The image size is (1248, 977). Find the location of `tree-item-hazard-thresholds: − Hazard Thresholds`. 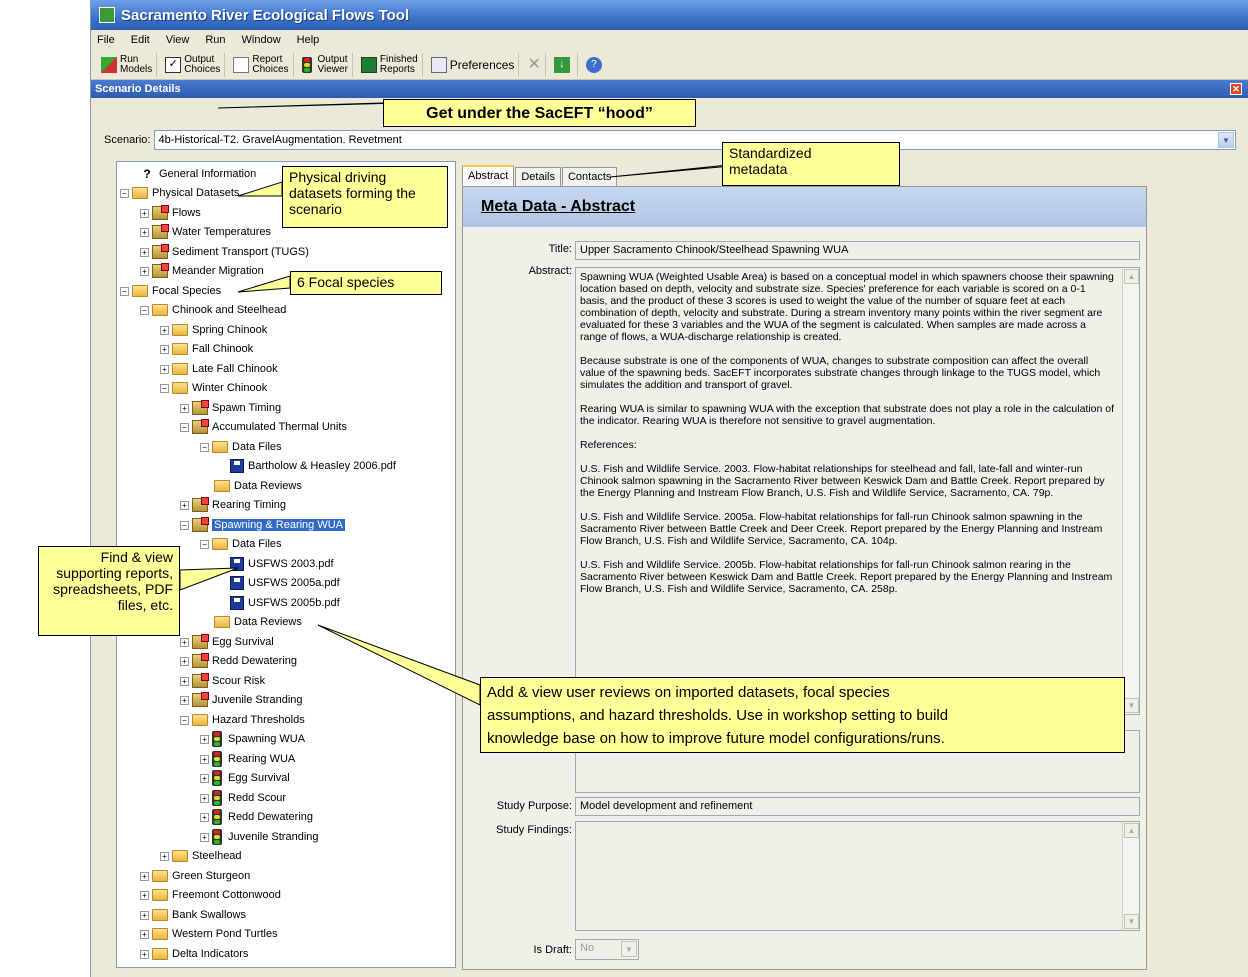

tree-item-hazard-thresholds: − Hazard Thresholds is located at coordinates (242, 720).